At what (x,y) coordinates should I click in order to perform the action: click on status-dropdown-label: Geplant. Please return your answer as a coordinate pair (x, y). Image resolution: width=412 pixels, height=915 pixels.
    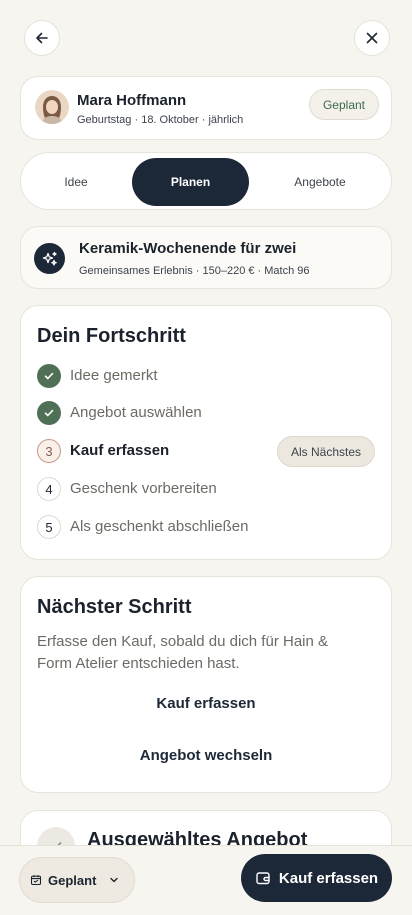
    Looking at the image, I should click on (72, 880).